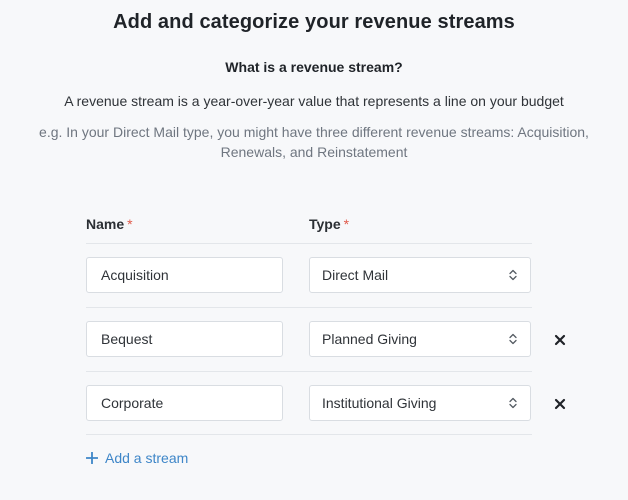 This screenshot has height=500, width=628. I want to click on name-column-label: Name, so click(105, 224).